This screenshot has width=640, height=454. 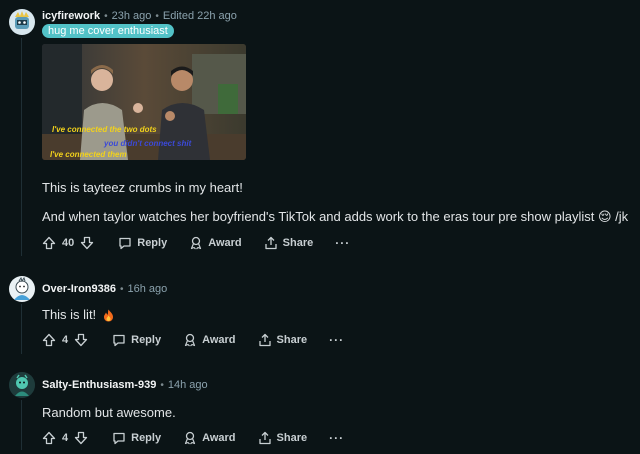 What do you see at coordinates (108, 315) in the screenshot?
I see `fire-emoji-icon` at bounding box center [108, 315].